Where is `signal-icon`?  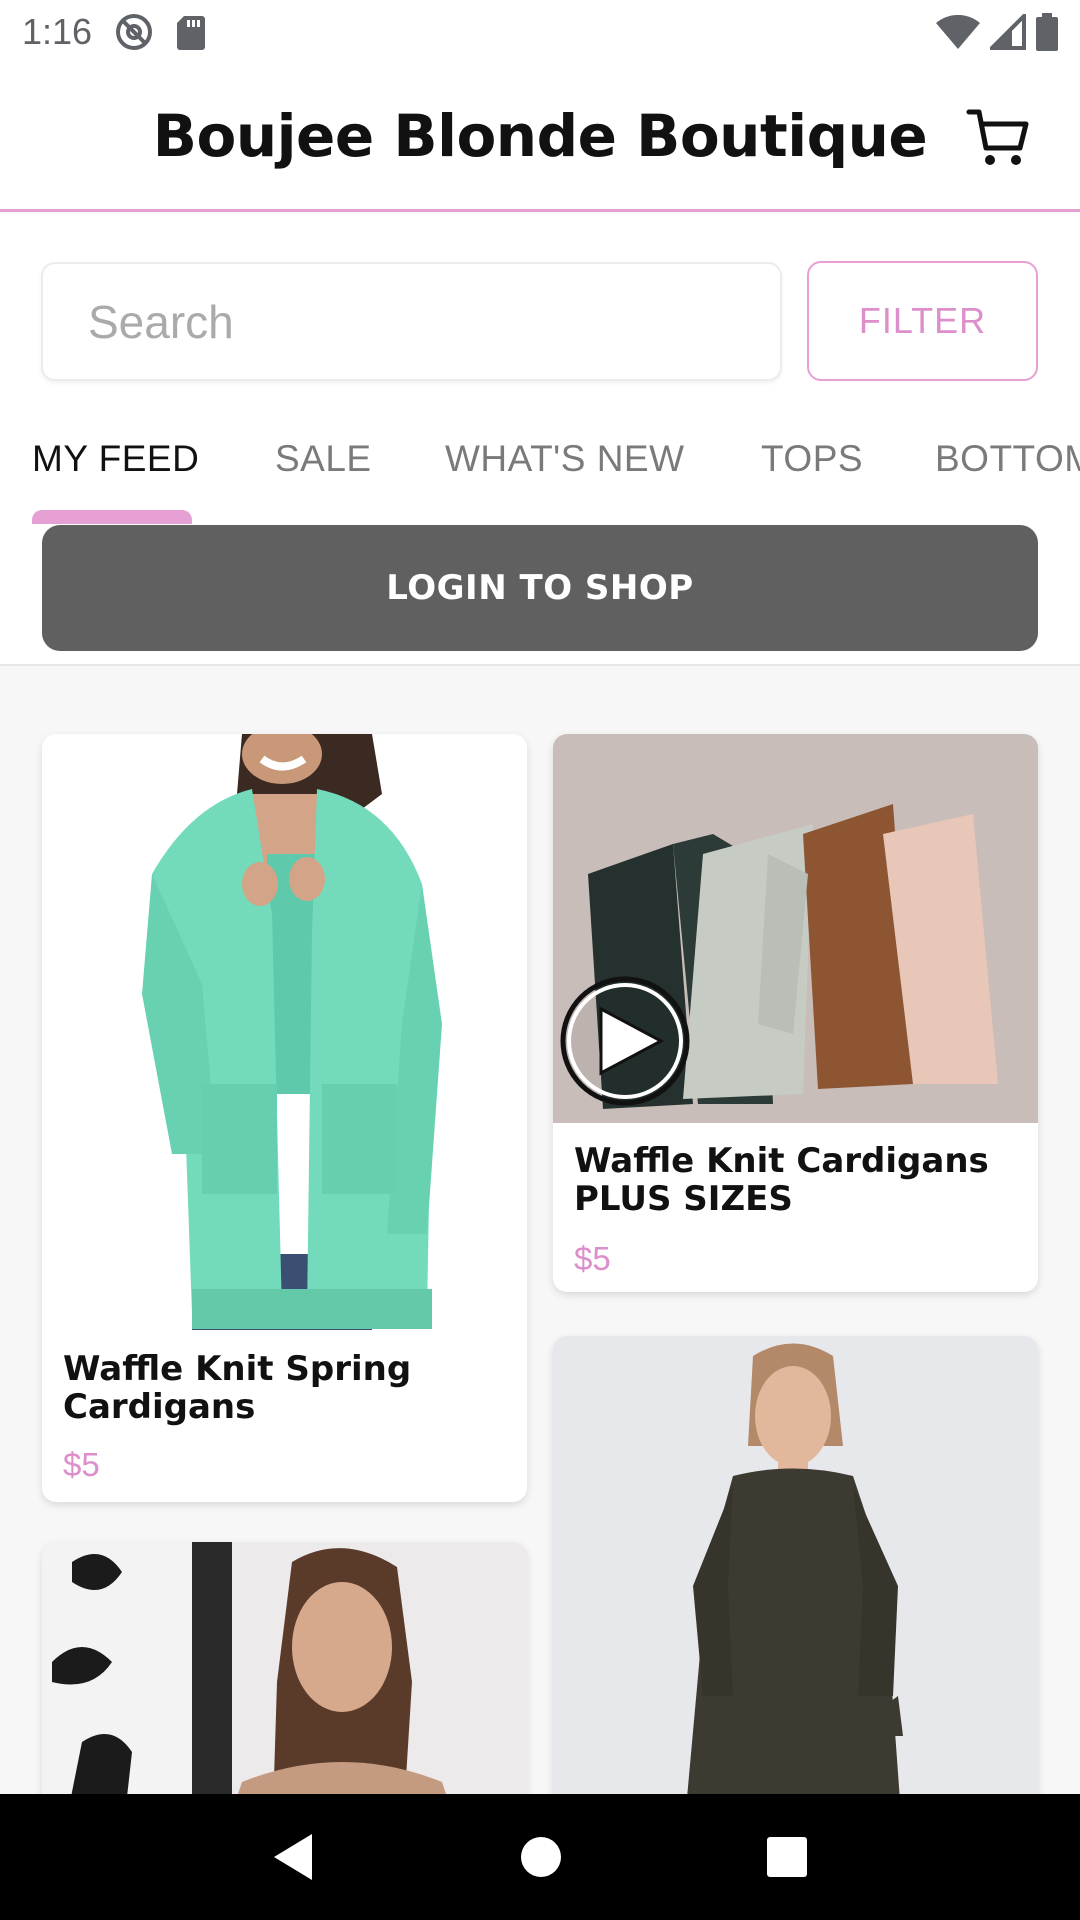
signal-icon is located at coordinates (1008, 32).